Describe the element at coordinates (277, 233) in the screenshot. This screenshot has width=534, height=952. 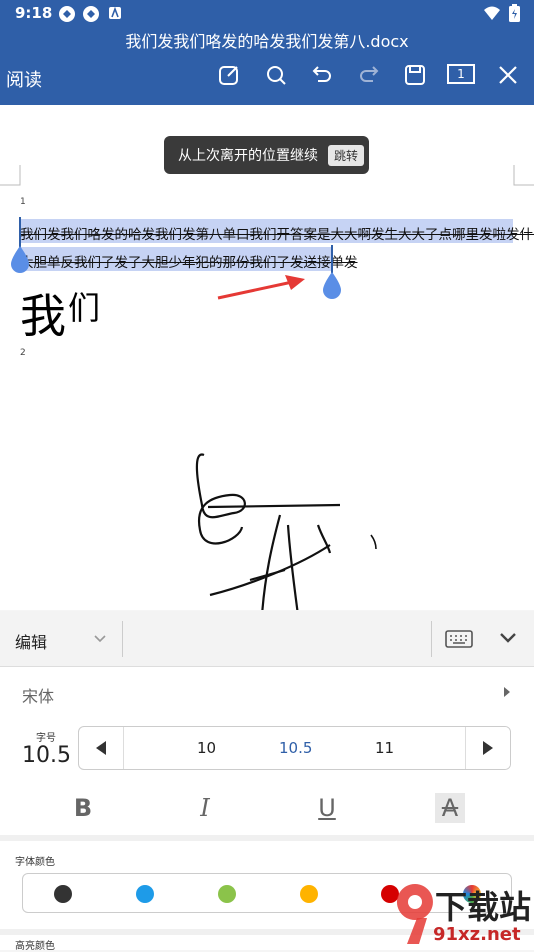
I see `document-text-line: 我们发我们咯发的哈发我们发第八单口我们开答案是大大啊发生大大了点哪里发啦发什么` at that location.